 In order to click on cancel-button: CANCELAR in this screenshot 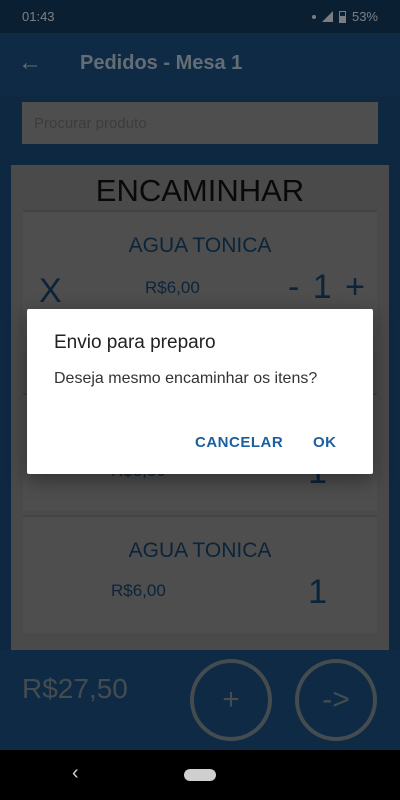, I will do `click(239, 442)`.